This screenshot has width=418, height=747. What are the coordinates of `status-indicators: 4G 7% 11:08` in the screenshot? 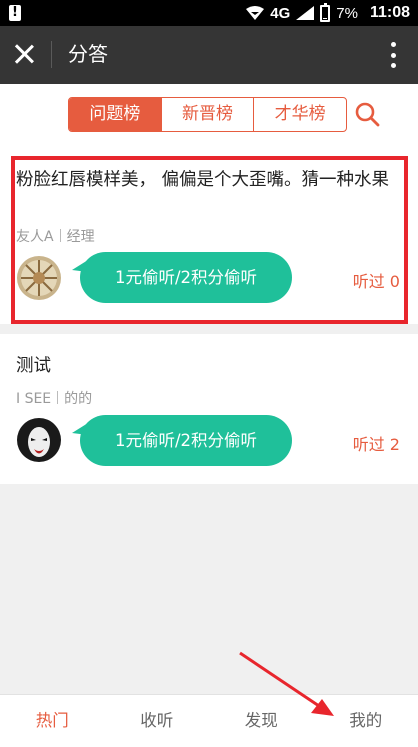 It's located at (328, 13).